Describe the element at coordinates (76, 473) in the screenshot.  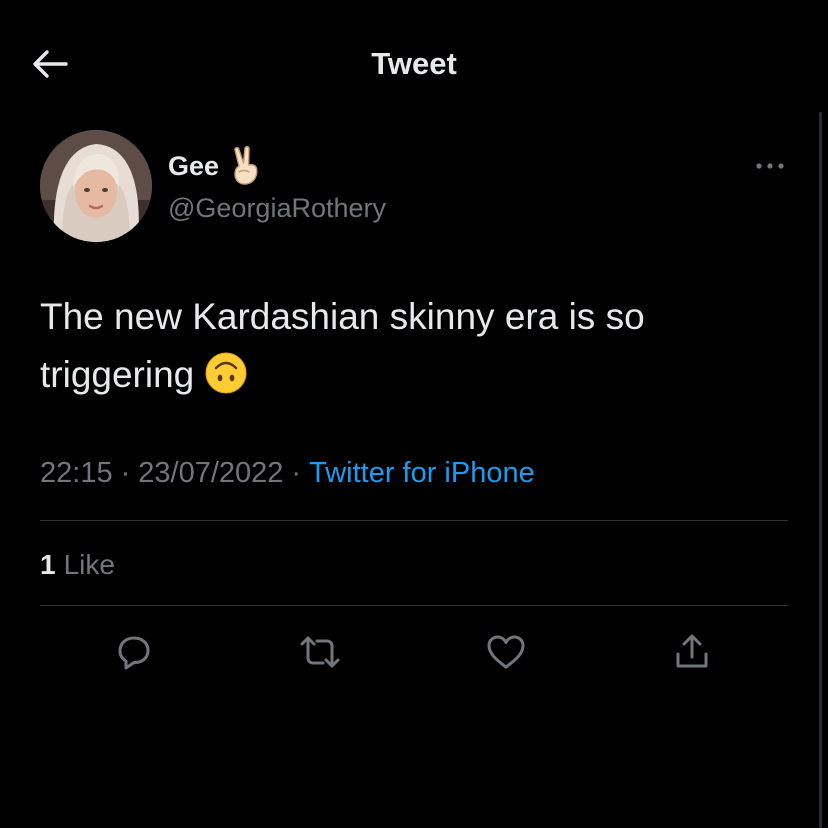
I see `tweet-time: 22:15` at that location.